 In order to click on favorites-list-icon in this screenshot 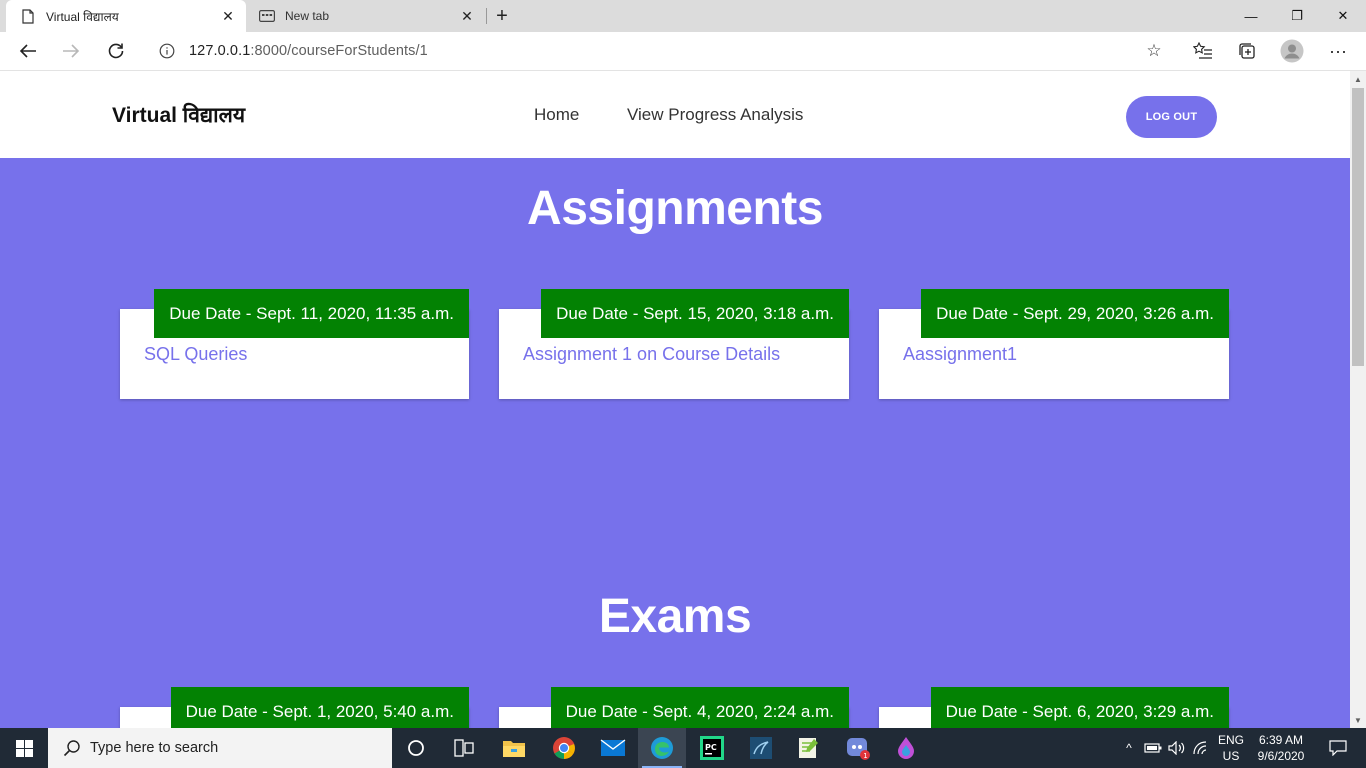, I will do `click(1202, 50)`.